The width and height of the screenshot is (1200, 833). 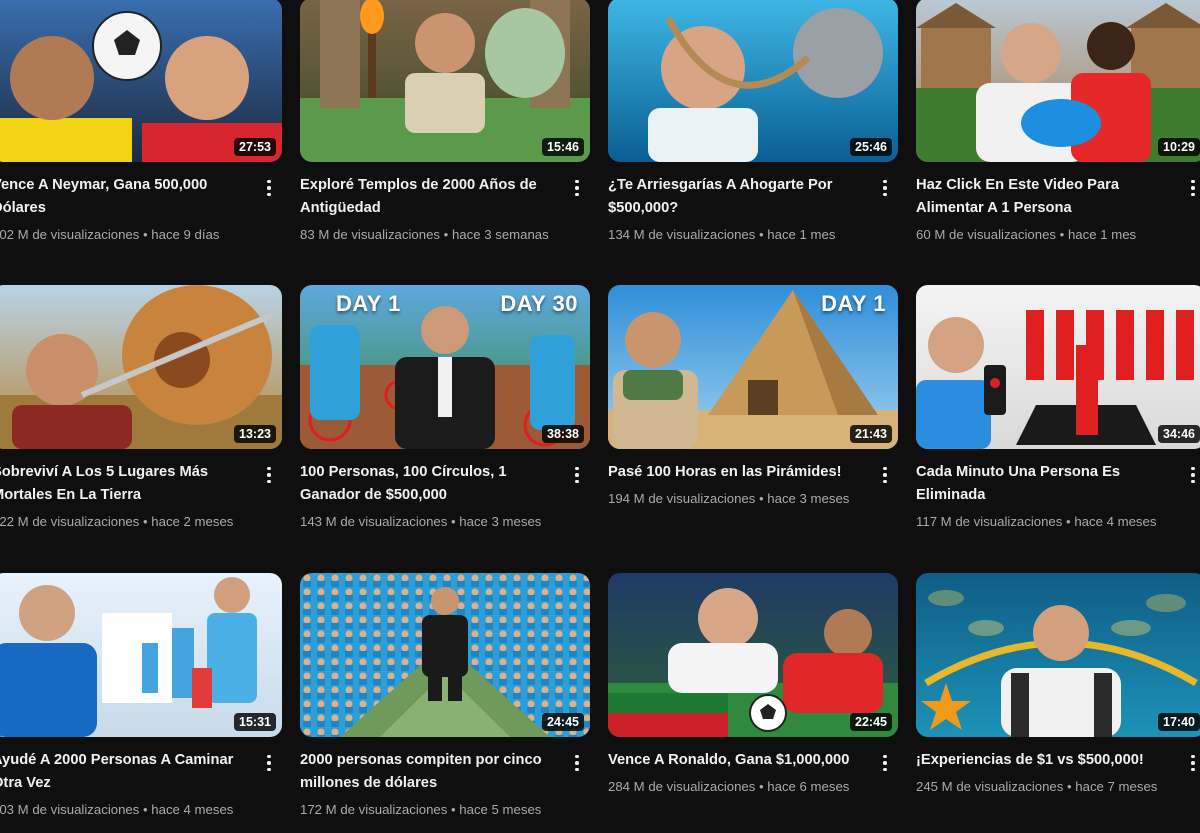 I want to click on video-stats: 194 M de visualizaciones • hace 3 meses, so click(x=736, y=499).